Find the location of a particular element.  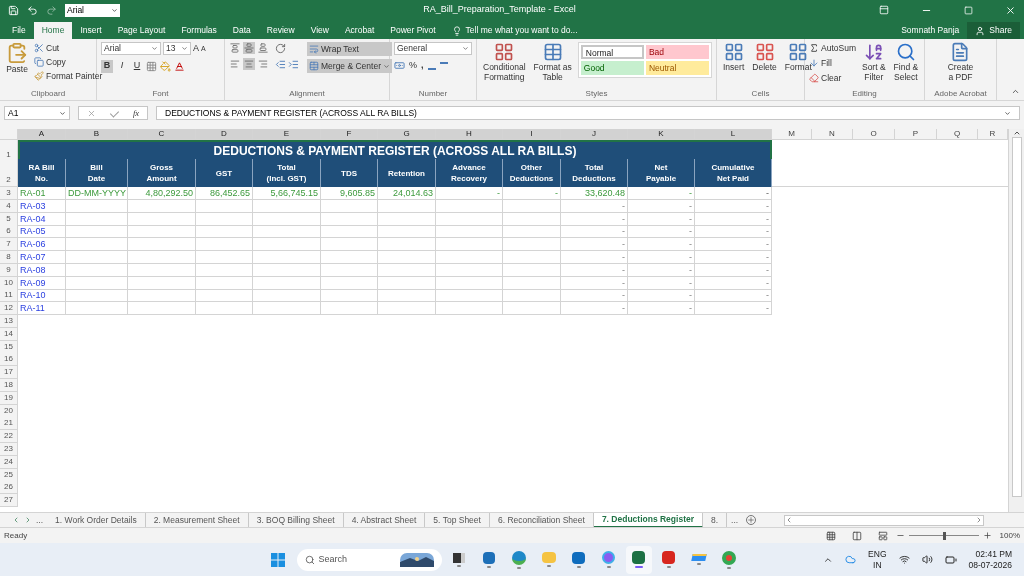

column-header: N is located at coordinates (832, 134).